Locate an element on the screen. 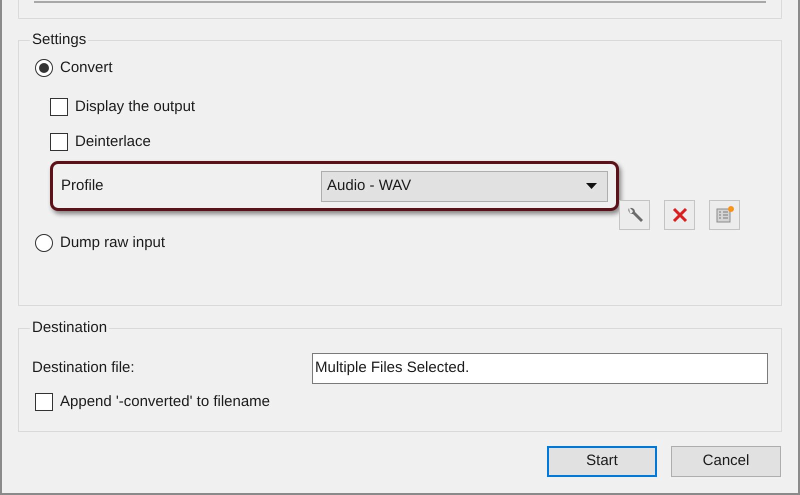  group-title: Settings is located at coordinates (59, 40).